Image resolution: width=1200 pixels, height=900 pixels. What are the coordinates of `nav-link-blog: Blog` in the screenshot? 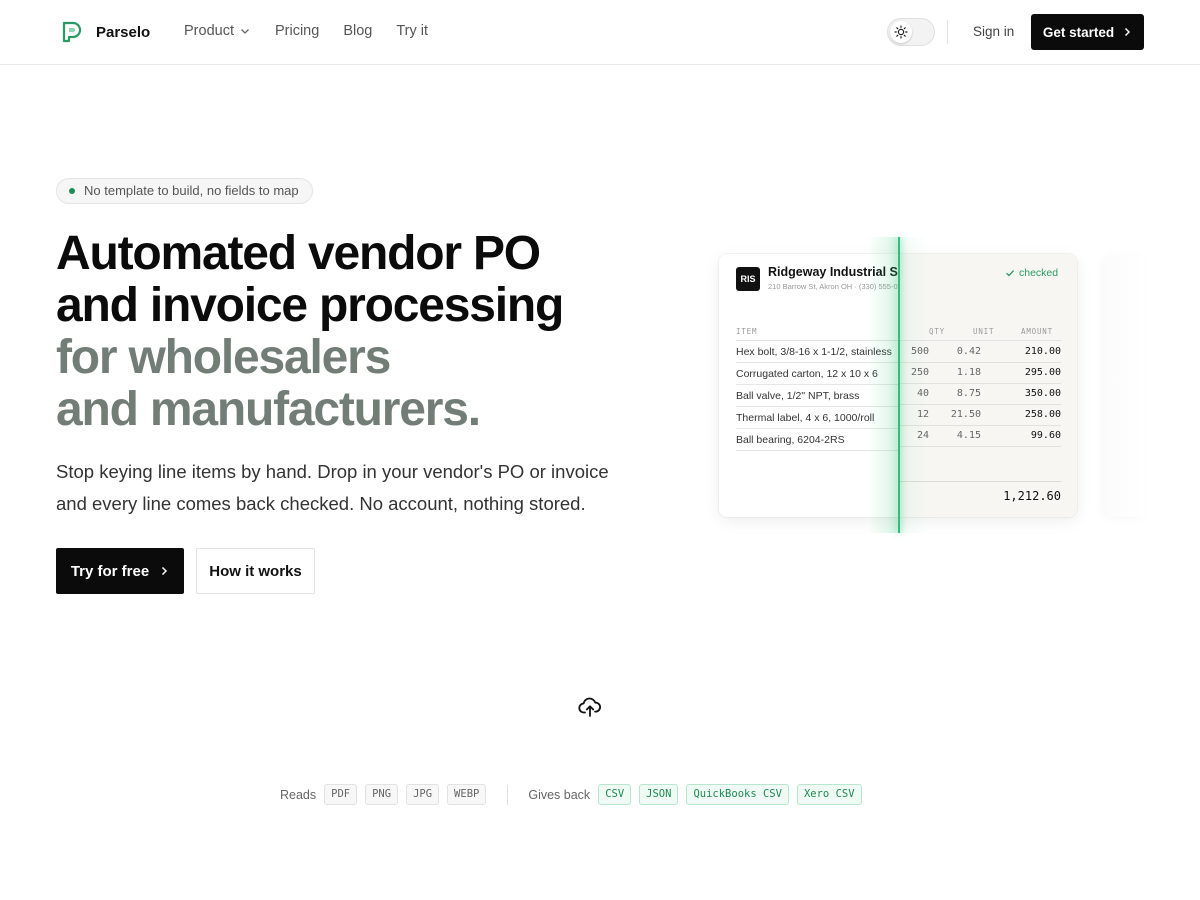 It's located at (357, 31).